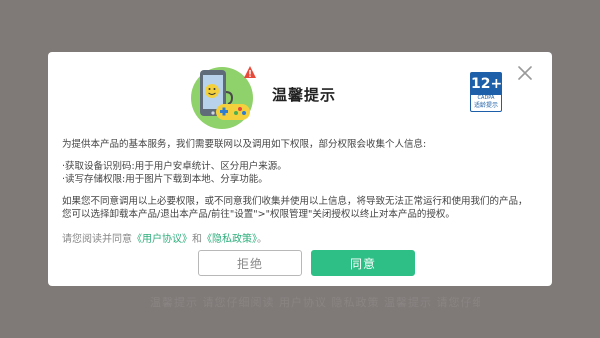 The image size is (600, 338). What do you see at coordinates (174, 166) in the screenshot?
I see `permission-item: ·获取设备识别码:用于用户安卓统计、区分用户来源。` at bounding box center [174, 166].